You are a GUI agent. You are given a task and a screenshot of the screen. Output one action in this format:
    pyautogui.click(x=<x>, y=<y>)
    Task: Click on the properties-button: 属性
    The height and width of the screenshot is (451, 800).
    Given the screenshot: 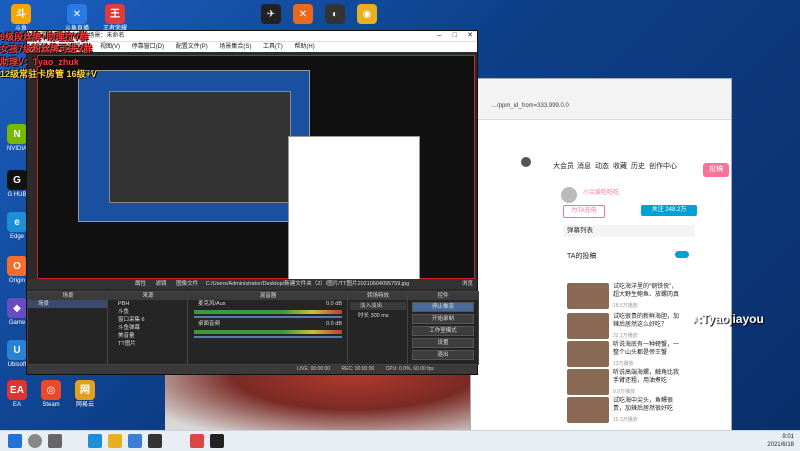 What is the action you would take?
    pyautogui.click(x=140, y=284)
    